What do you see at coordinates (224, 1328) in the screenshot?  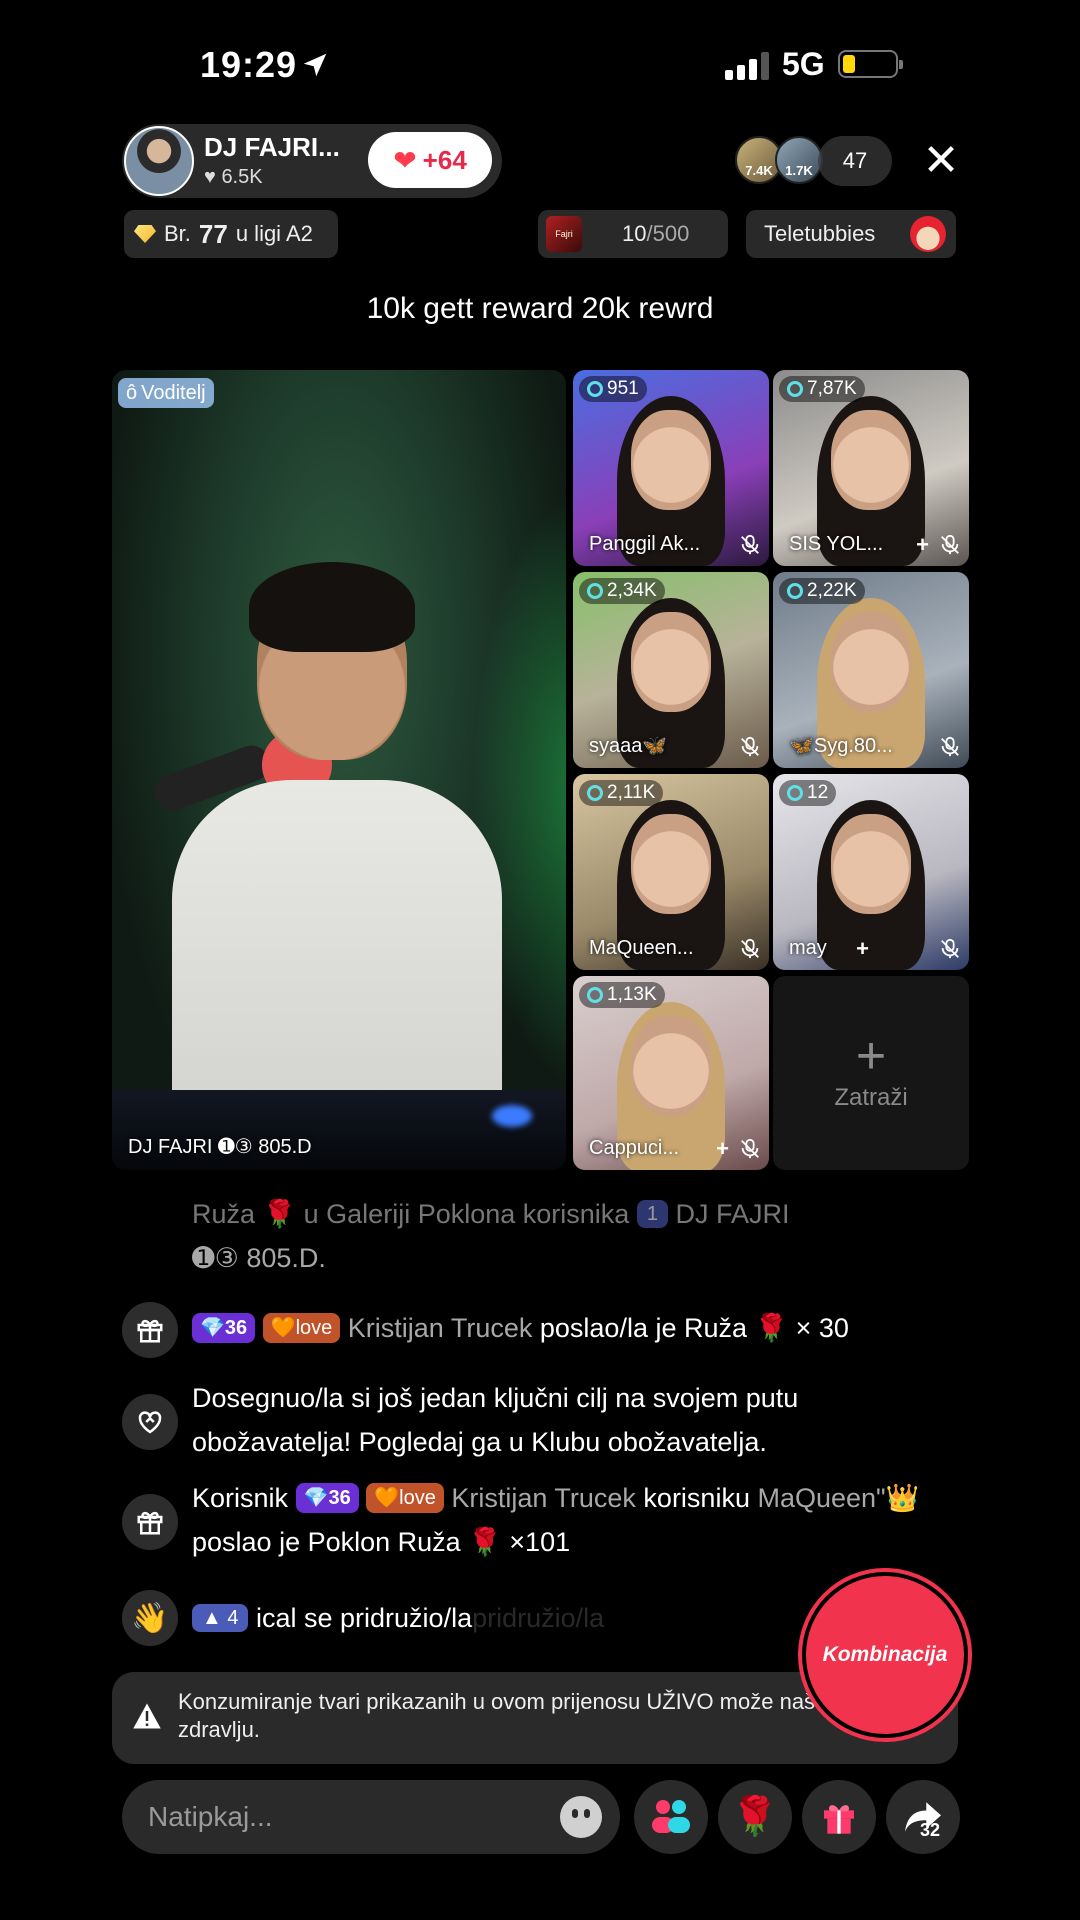 I see `gem-badge: 💎36` at bounding box center [224, 1328].